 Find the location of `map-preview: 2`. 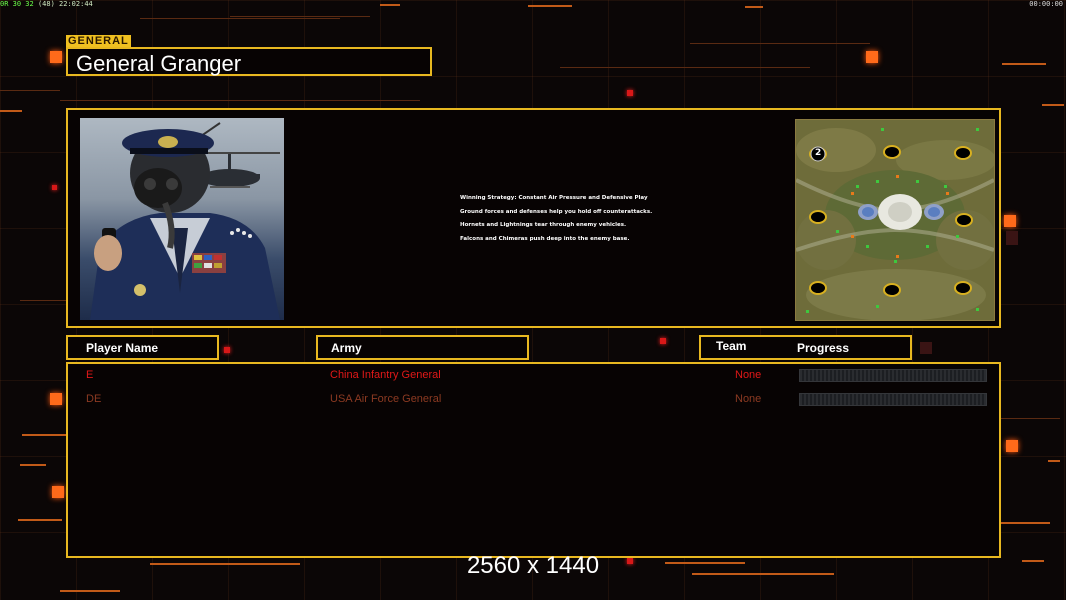

map-preview: 2 is located at coordinates (895, 220).